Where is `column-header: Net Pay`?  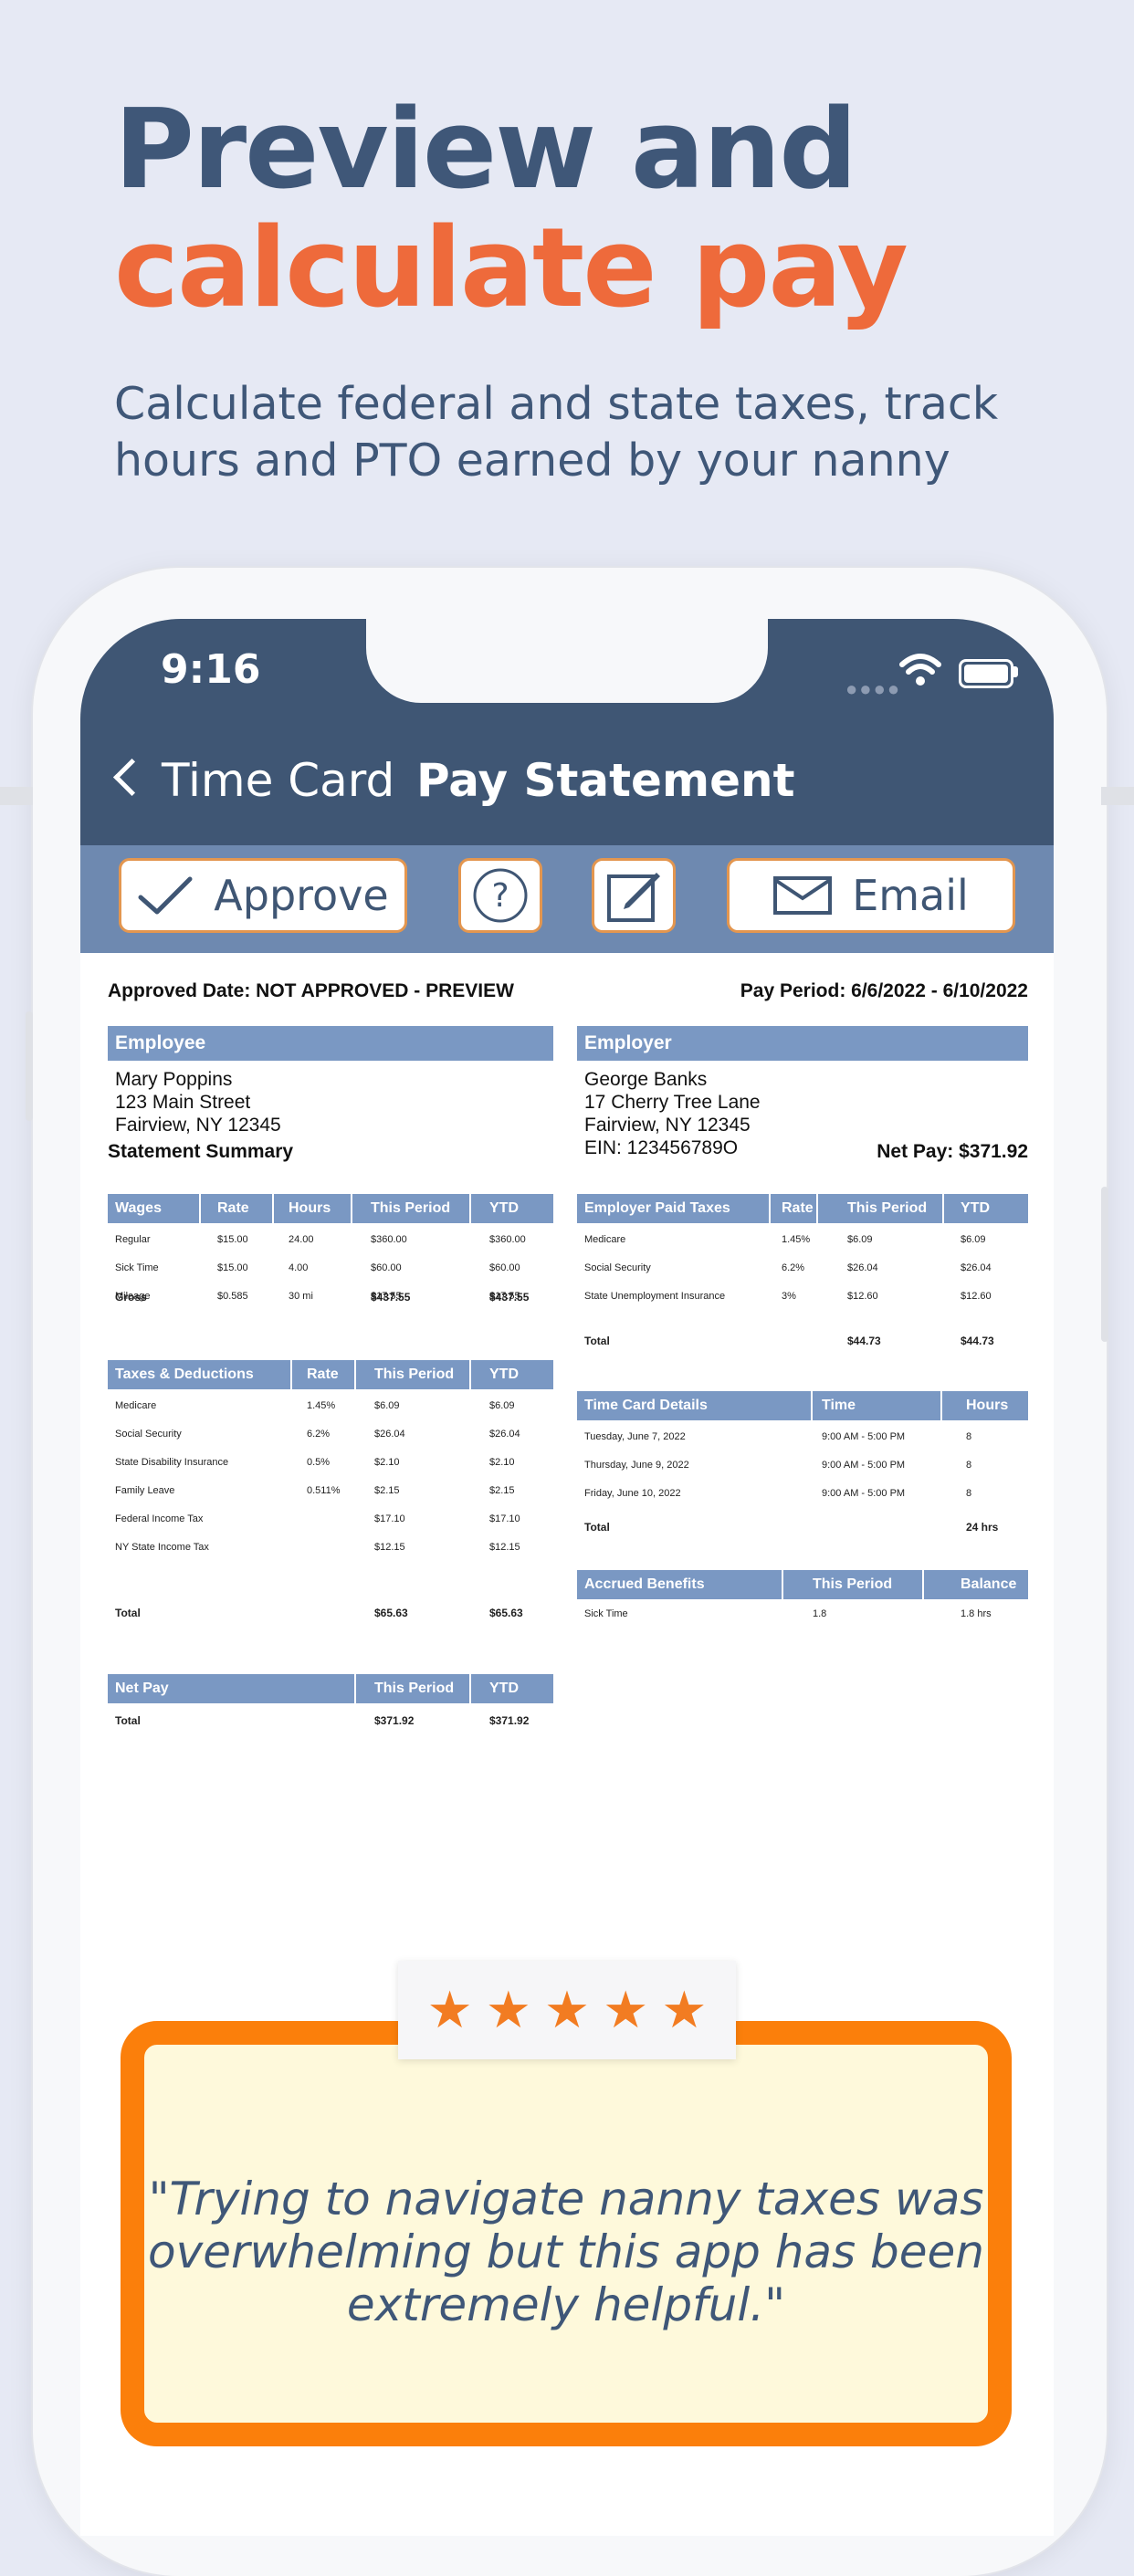 column-header: Net Pay is located at coordinates (142, 1688).